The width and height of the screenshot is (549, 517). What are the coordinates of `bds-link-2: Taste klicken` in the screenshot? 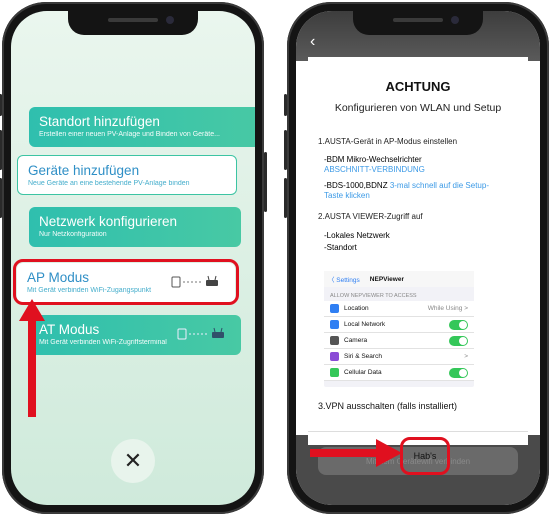 It's located at (347, 195).